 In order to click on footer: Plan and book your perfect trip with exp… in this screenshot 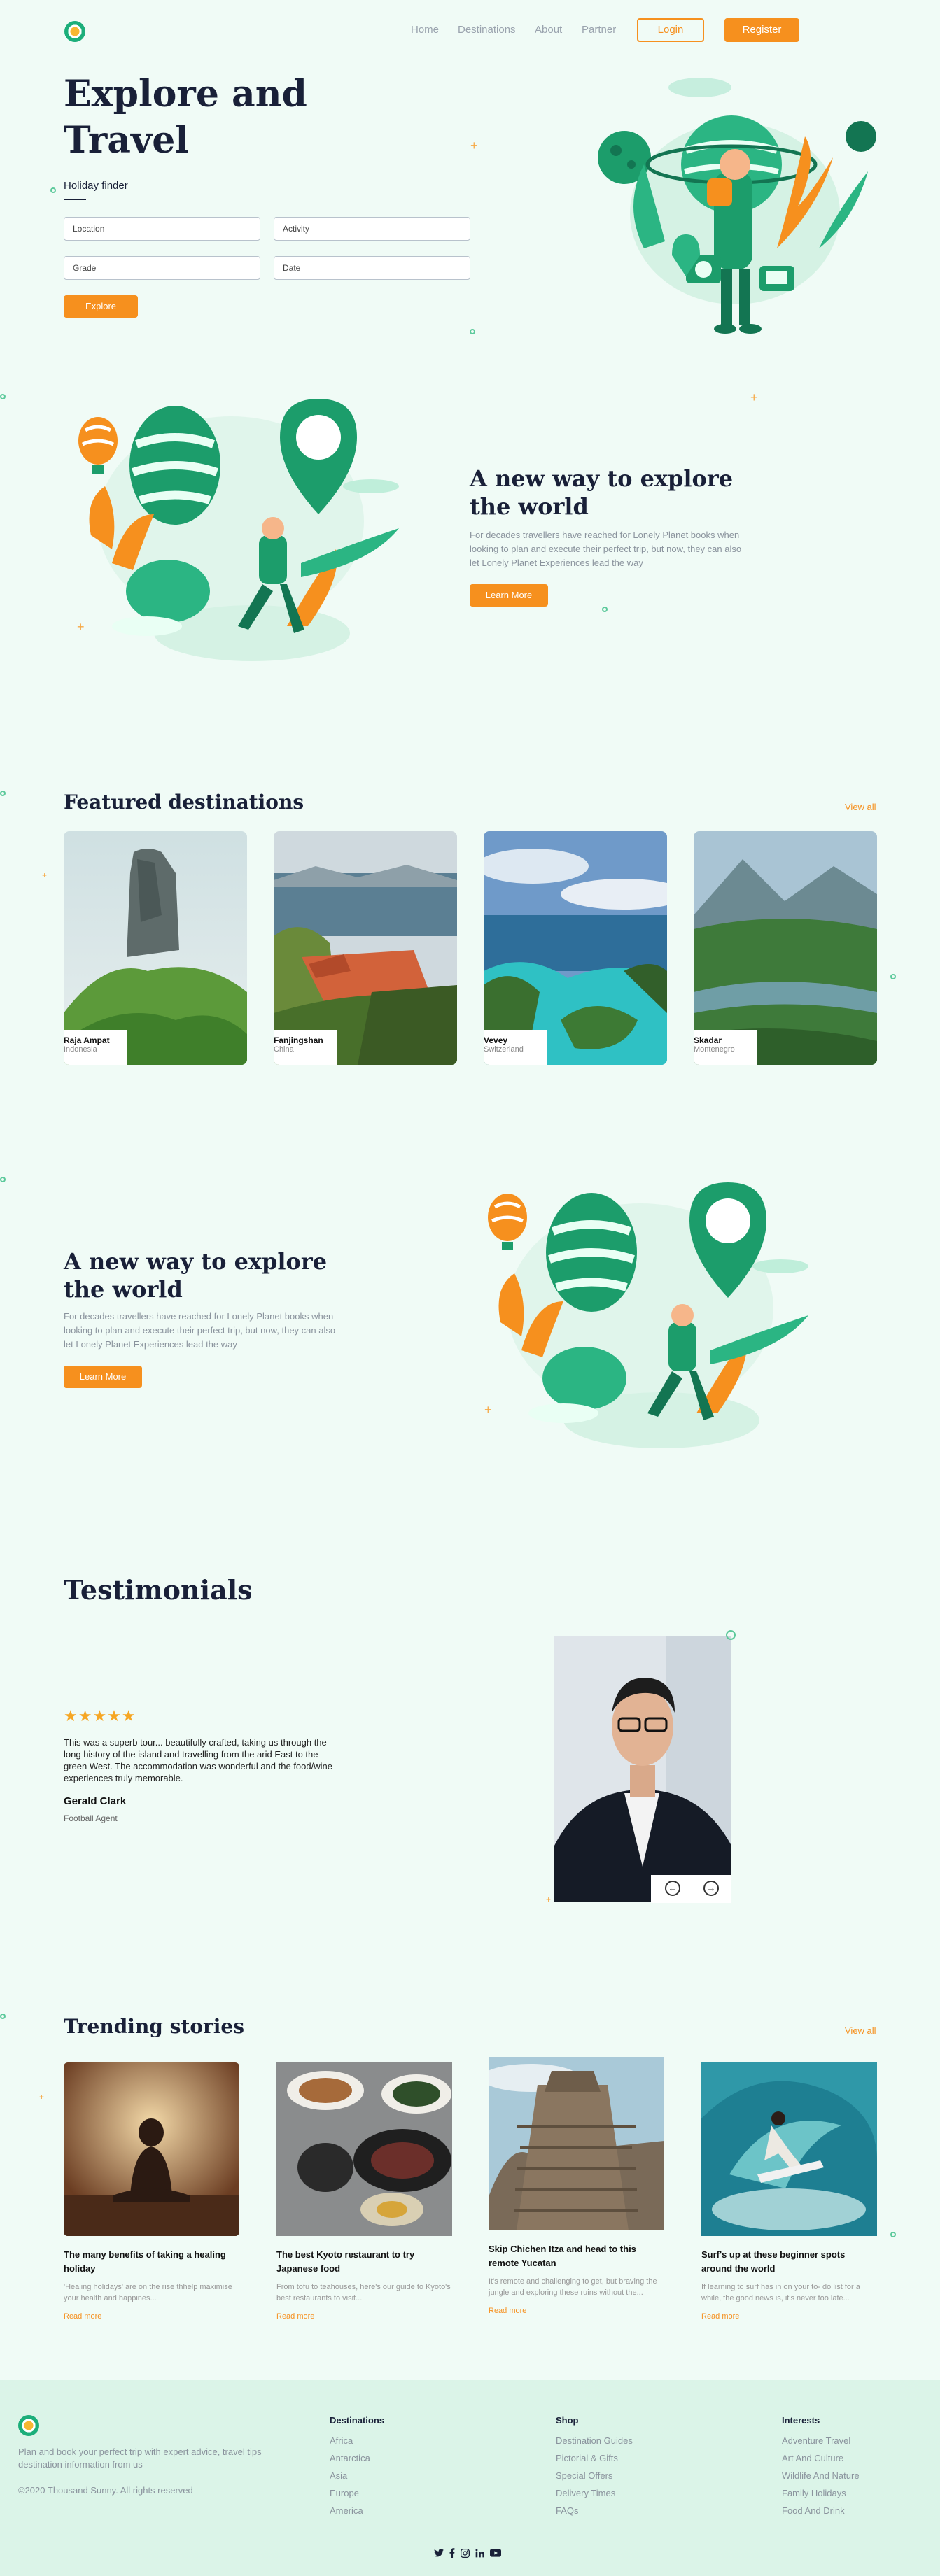, I will do `click(470, 2478)`.